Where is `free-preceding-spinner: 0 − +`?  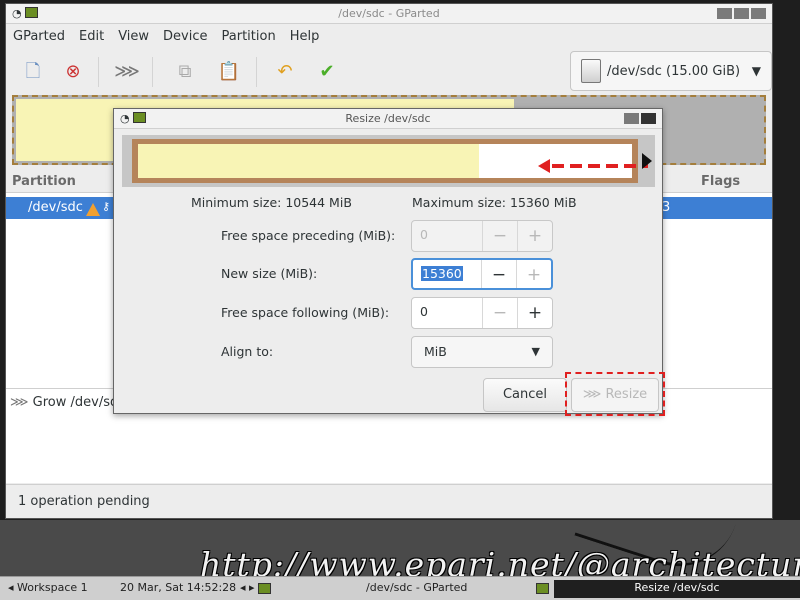 free-preceding-spinner: 0 − + is located at coordinates (482, 236).